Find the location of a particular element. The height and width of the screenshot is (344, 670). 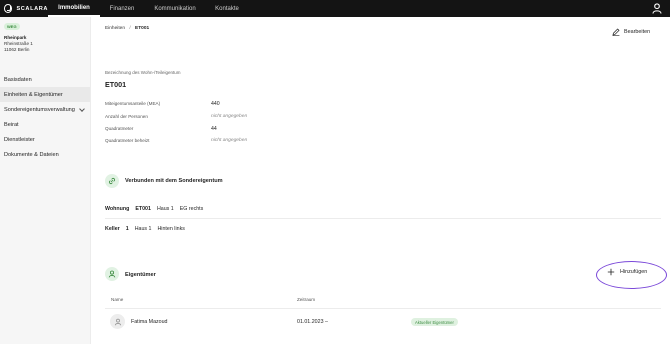

owner-name: Fatima Mazoud is located at coordinates (149, 322).